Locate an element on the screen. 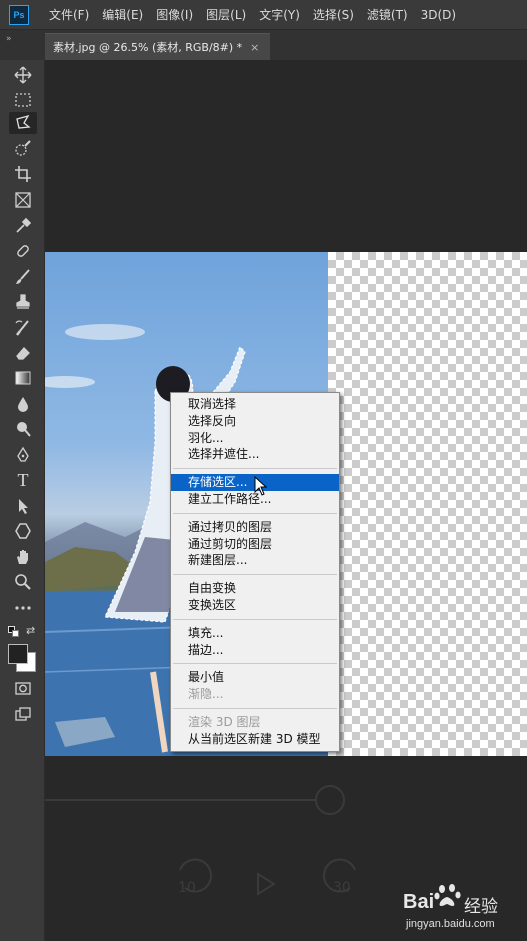 The image size is (527, 941). menu-layer-via-cut: 通过剪切的图层 is located at coordinates (255, 544).